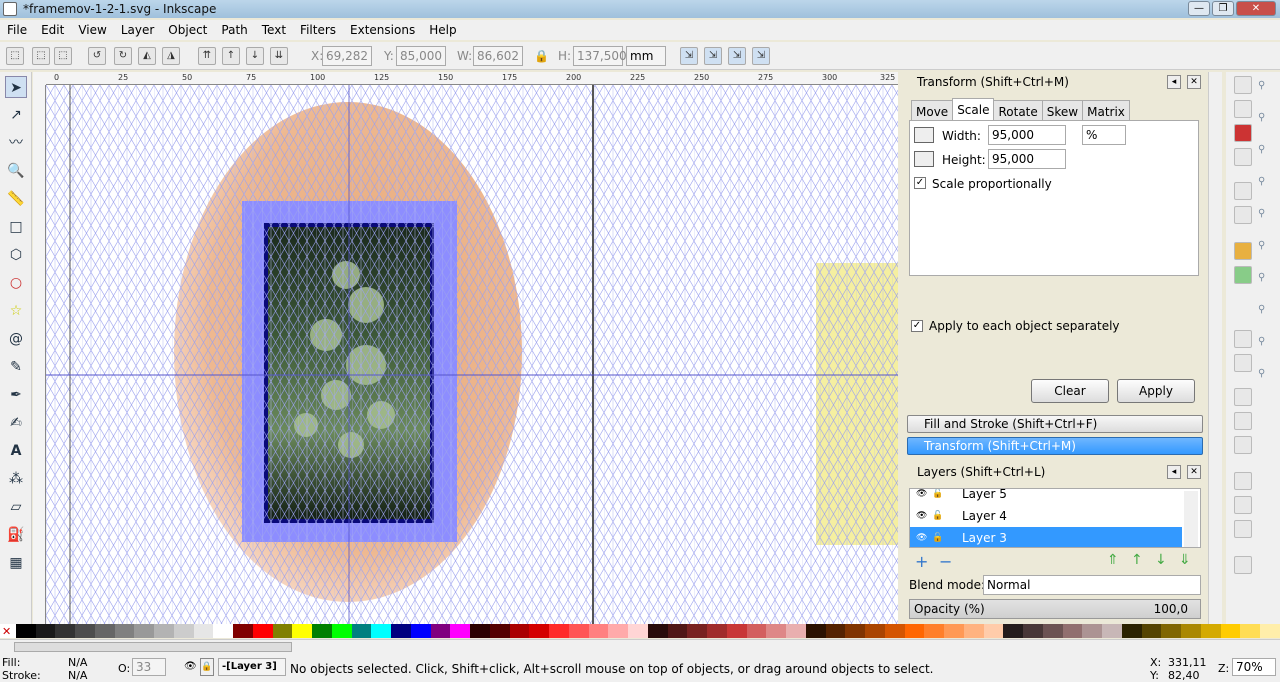 The image size is (1280, 682). I want to click on opacity-o-input: 33, so click(149, 667).